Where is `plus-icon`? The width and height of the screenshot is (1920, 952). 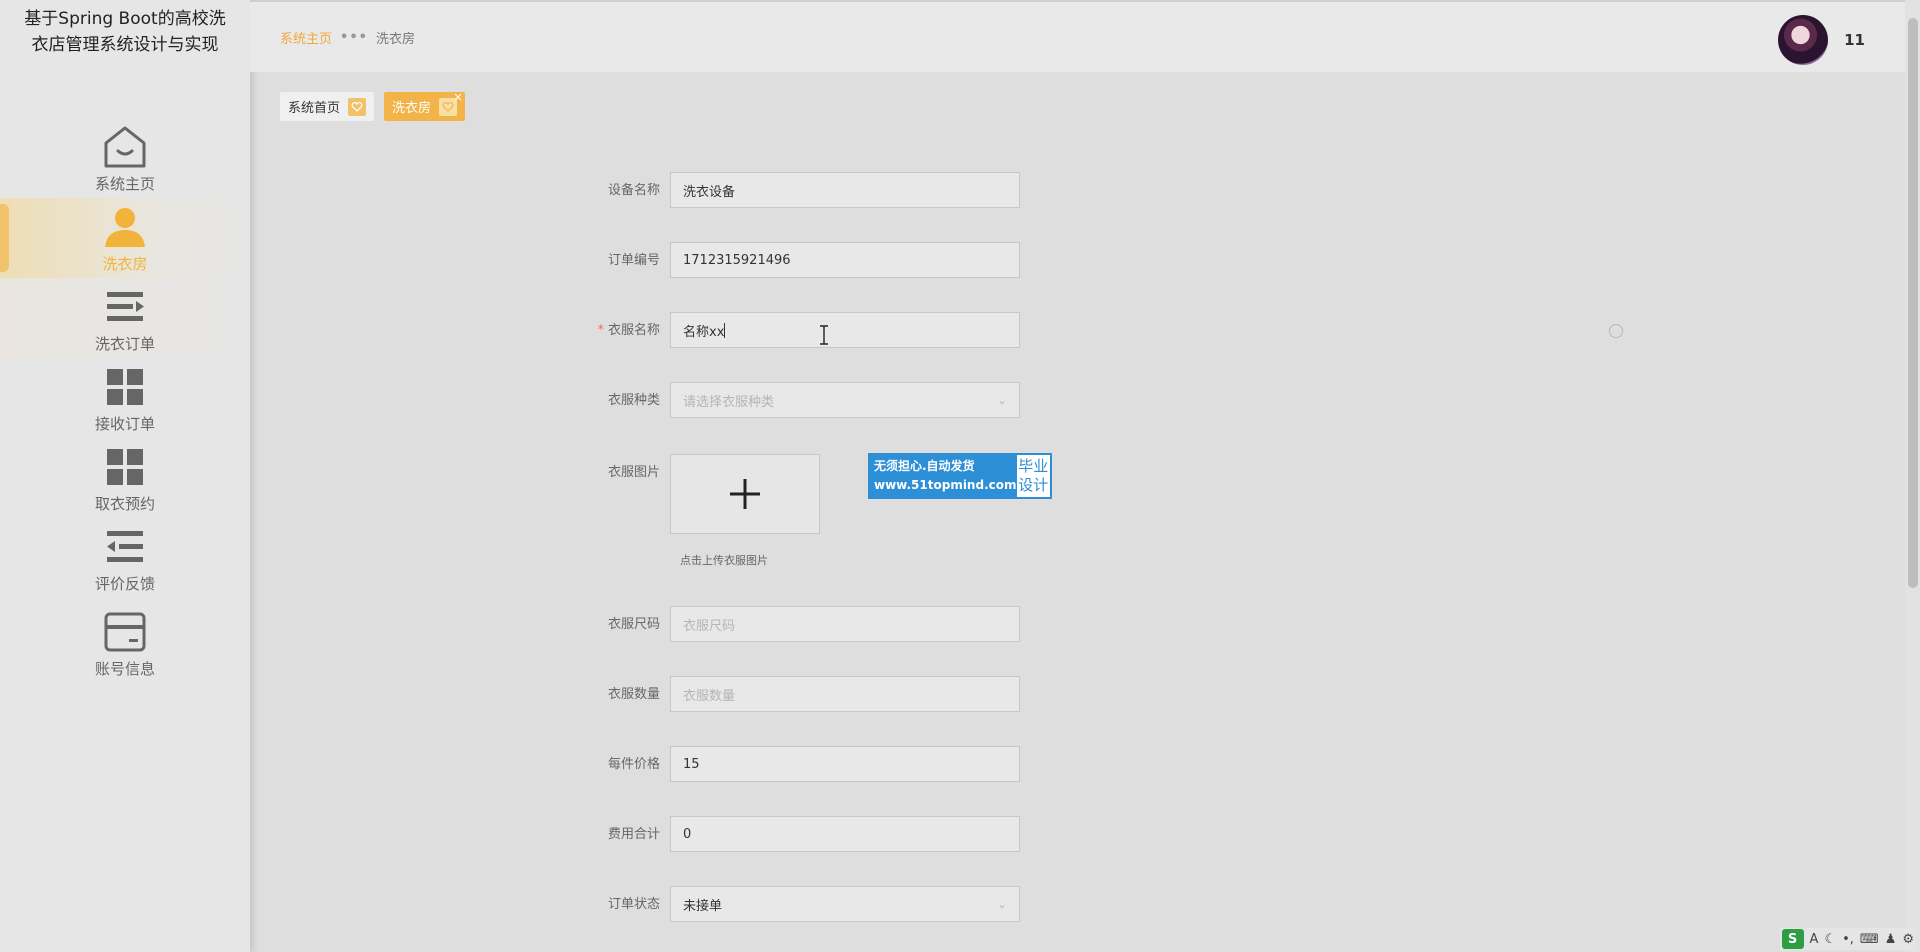
plus-icon is located at coordinates (745, 494).